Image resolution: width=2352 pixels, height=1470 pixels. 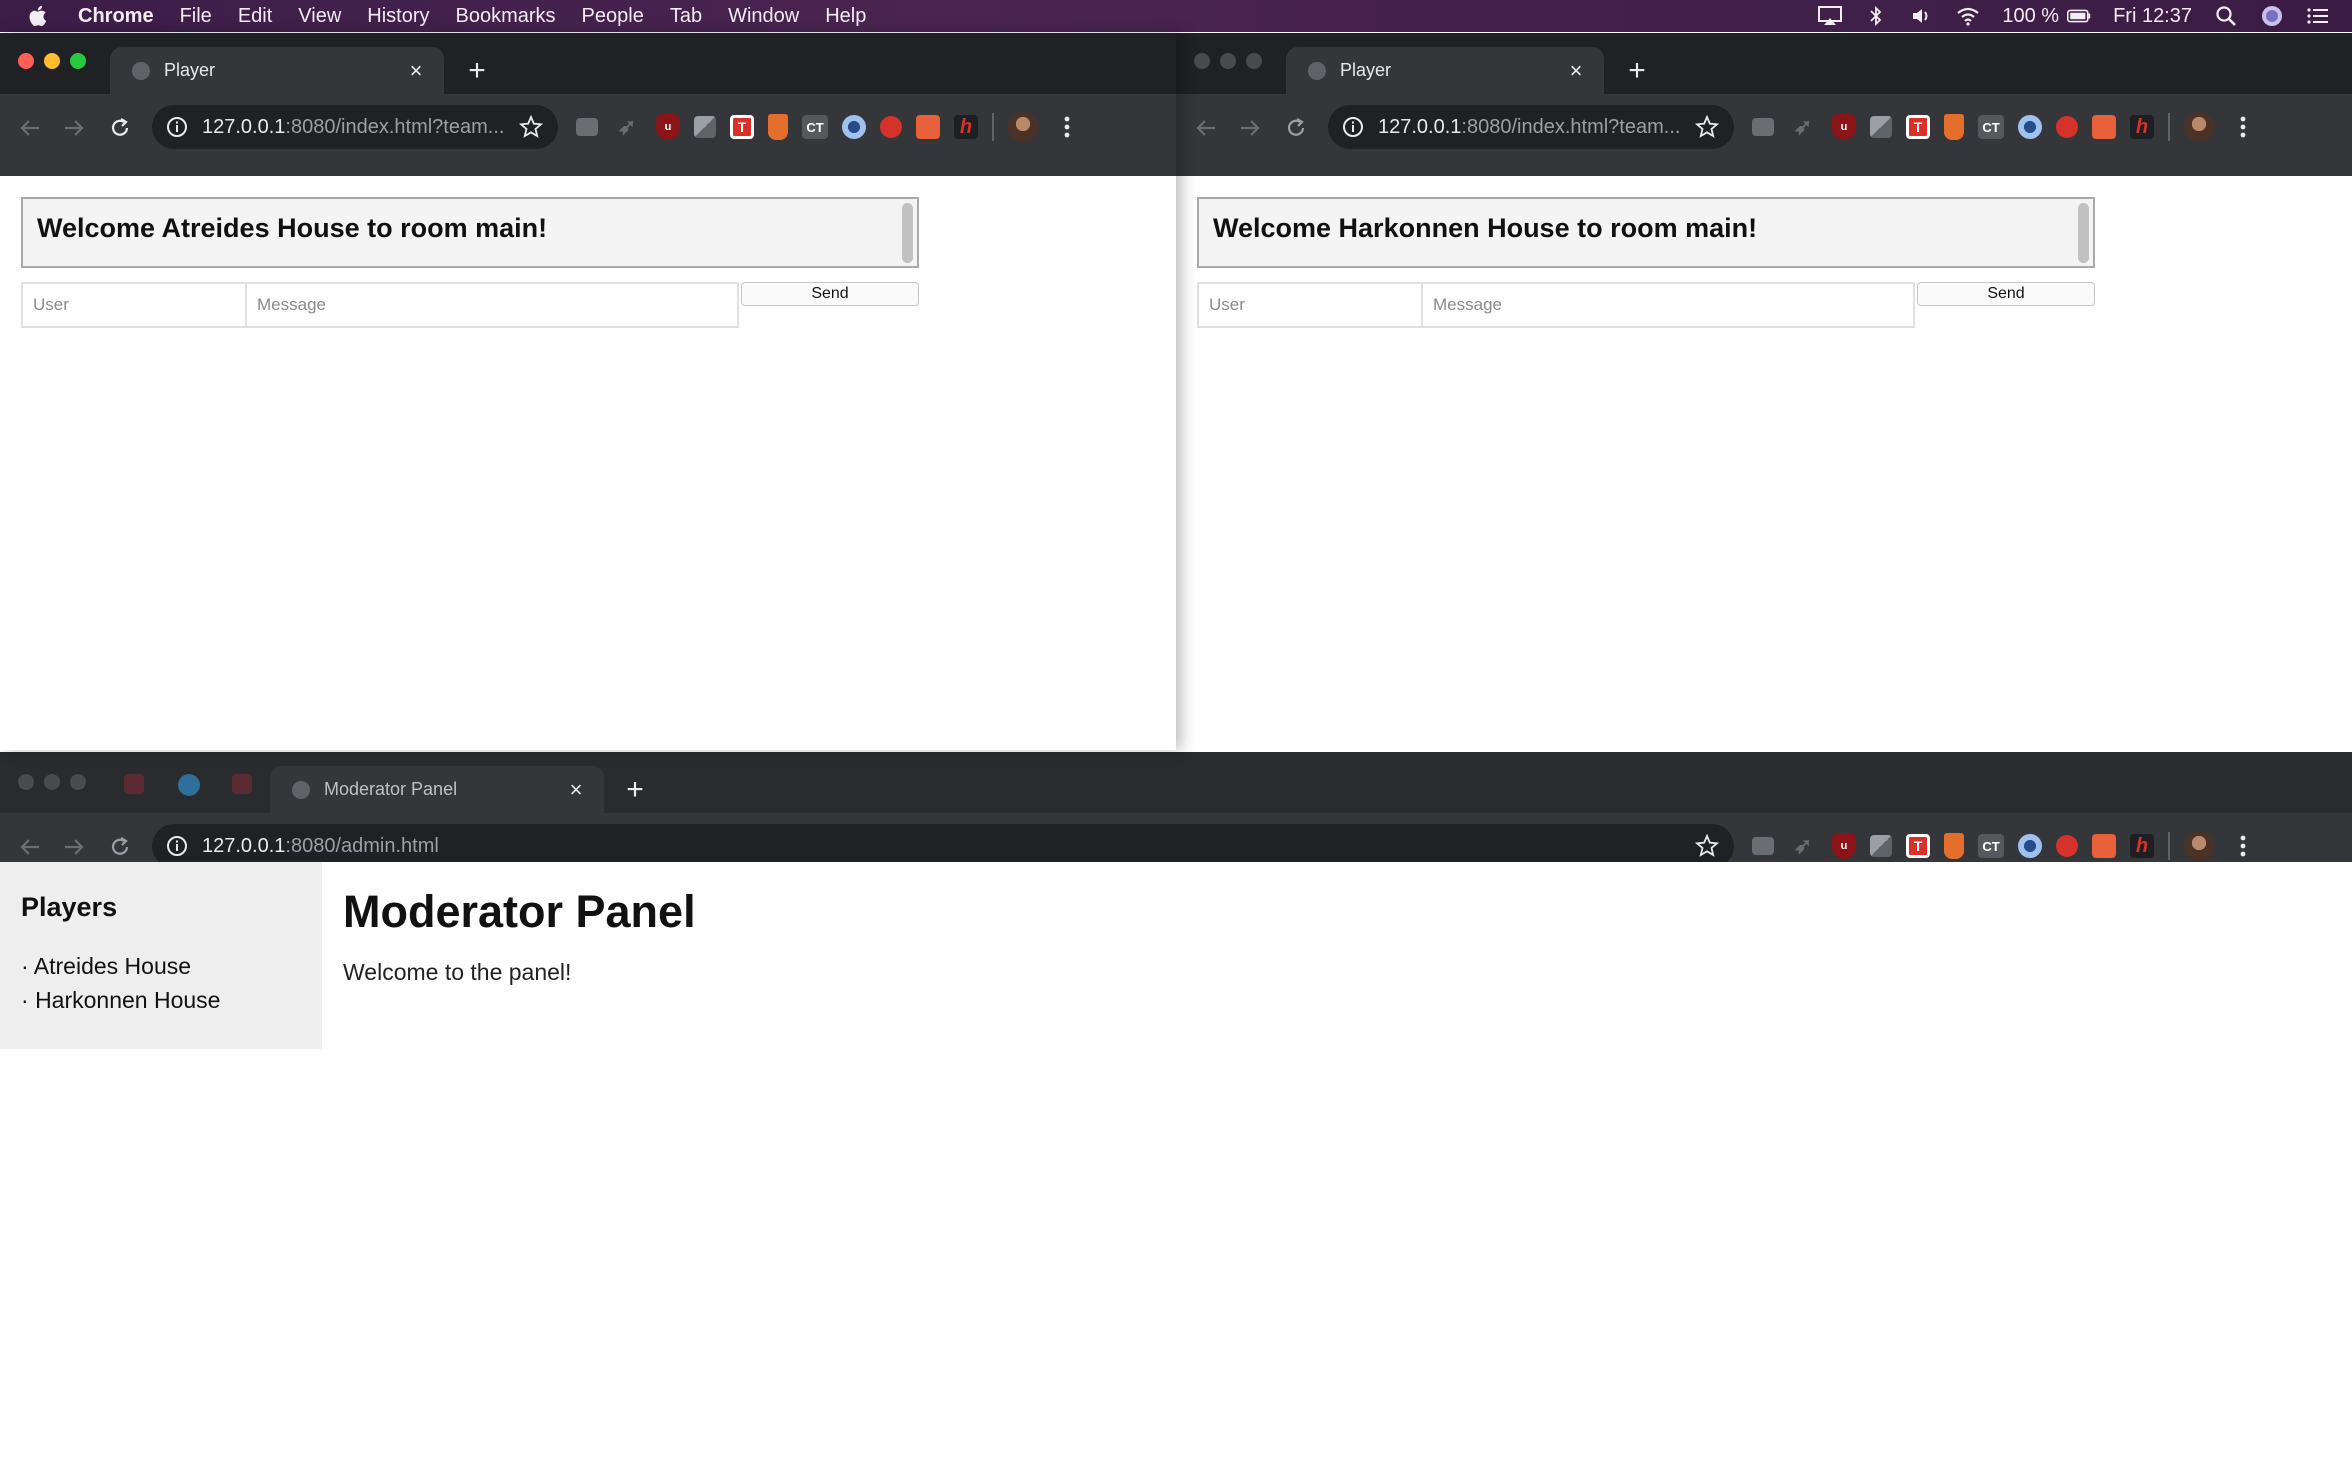 I want to click on menu-window: Window, so click(x=763, y=16).